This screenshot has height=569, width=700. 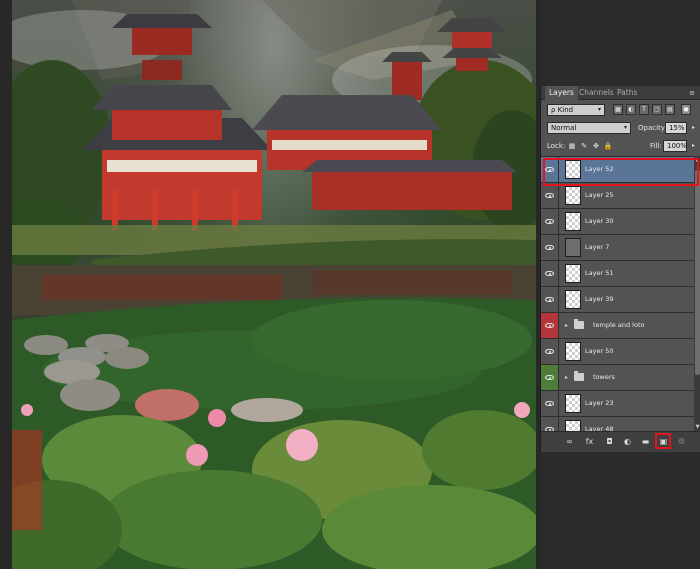 I want to click on delete-layer-icon: ♲, so click(x=681, y=442).